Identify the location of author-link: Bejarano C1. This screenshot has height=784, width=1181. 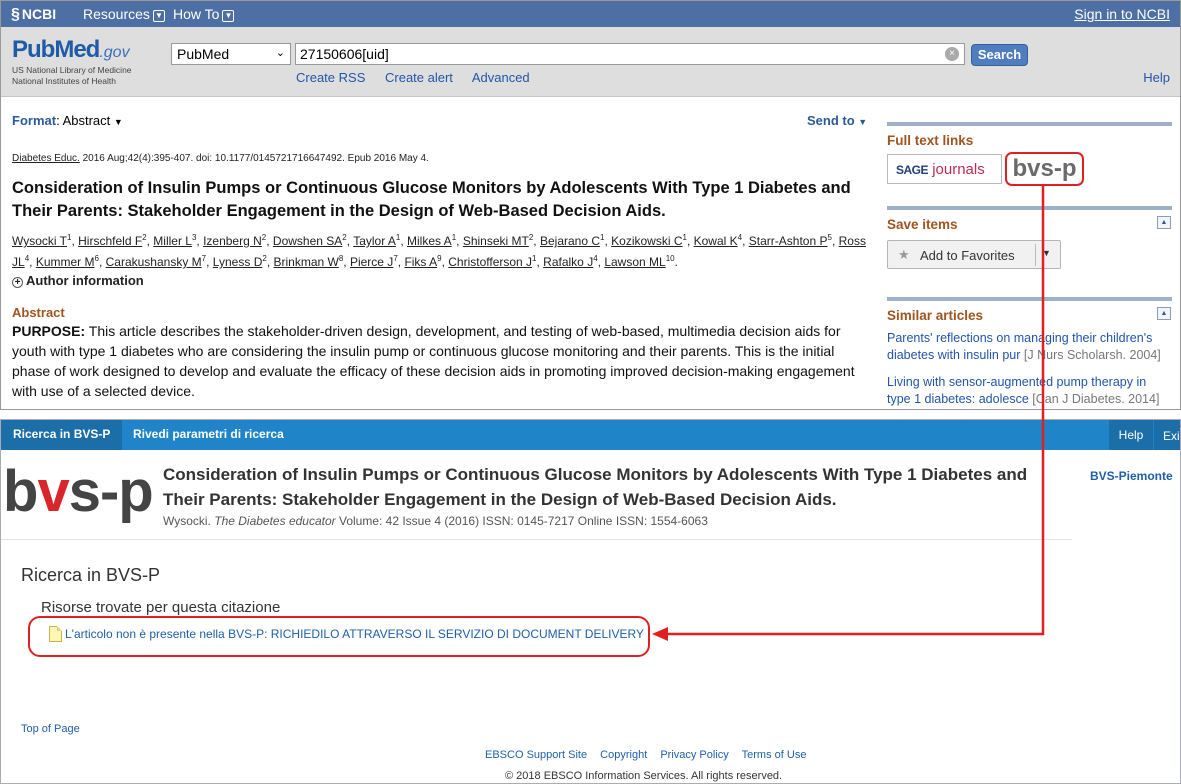
(572, 240).